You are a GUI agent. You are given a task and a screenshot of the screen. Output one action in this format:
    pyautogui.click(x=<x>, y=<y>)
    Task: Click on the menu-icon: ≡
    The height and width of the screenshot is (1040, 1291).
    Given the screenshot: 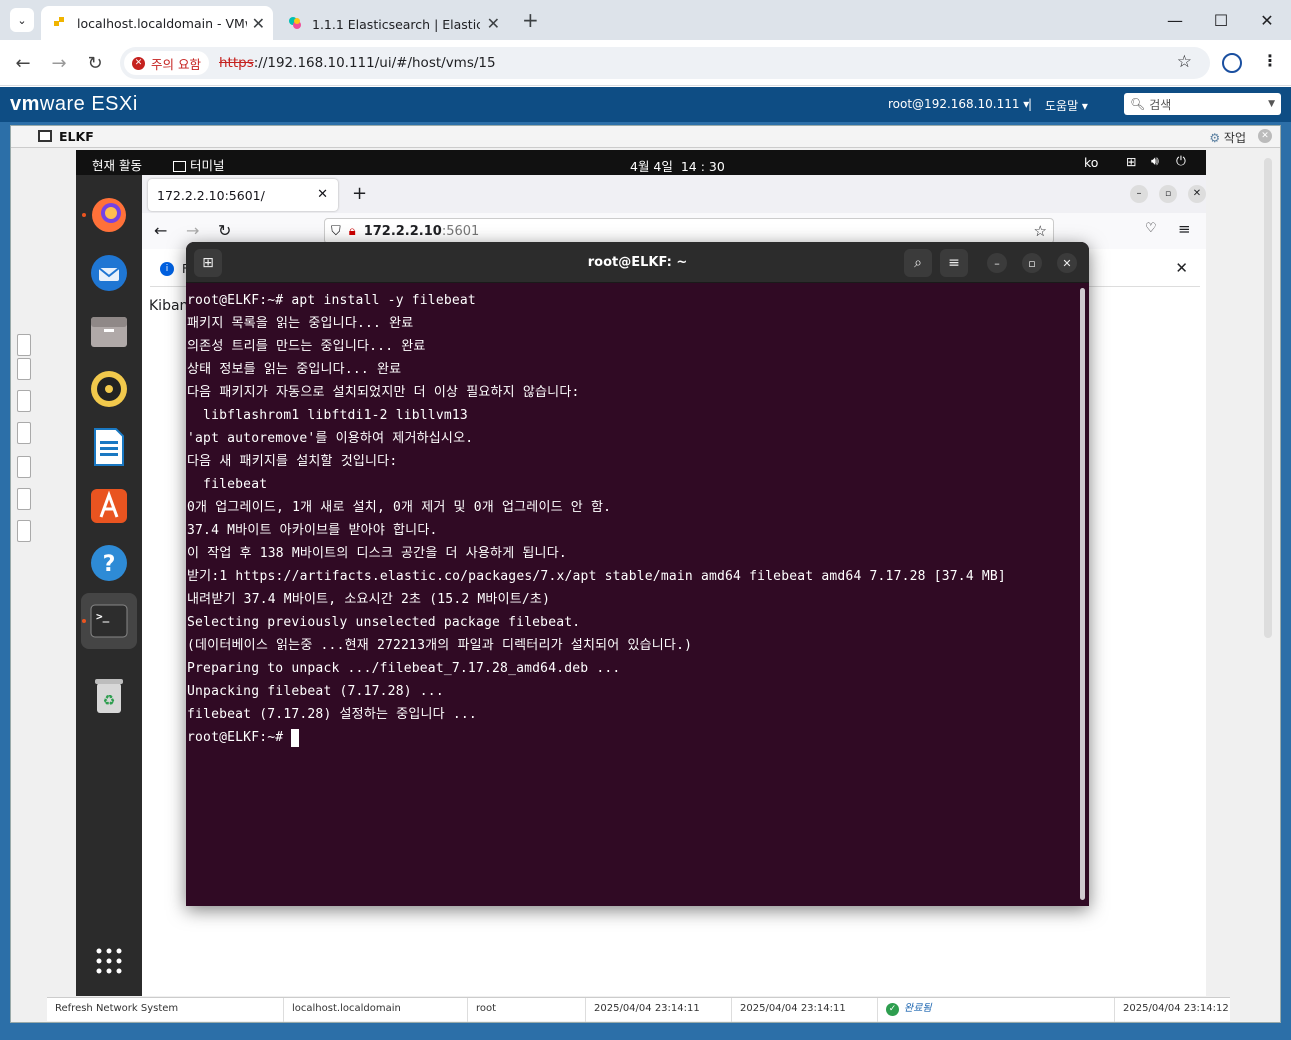 What is the action you would take?
    pyautogui.click(x=954, y=263)
    